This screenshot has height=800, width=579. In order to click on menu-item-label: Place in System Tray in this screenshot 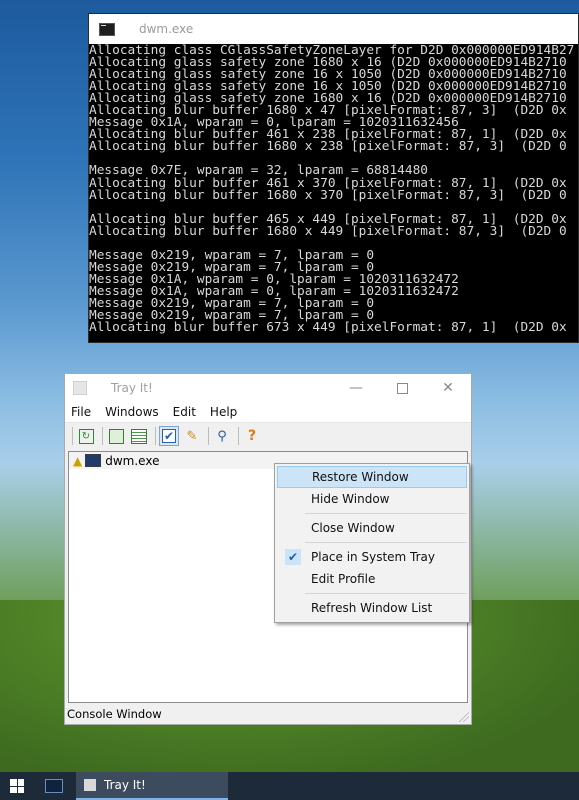, I will do `click(373, 557)`.